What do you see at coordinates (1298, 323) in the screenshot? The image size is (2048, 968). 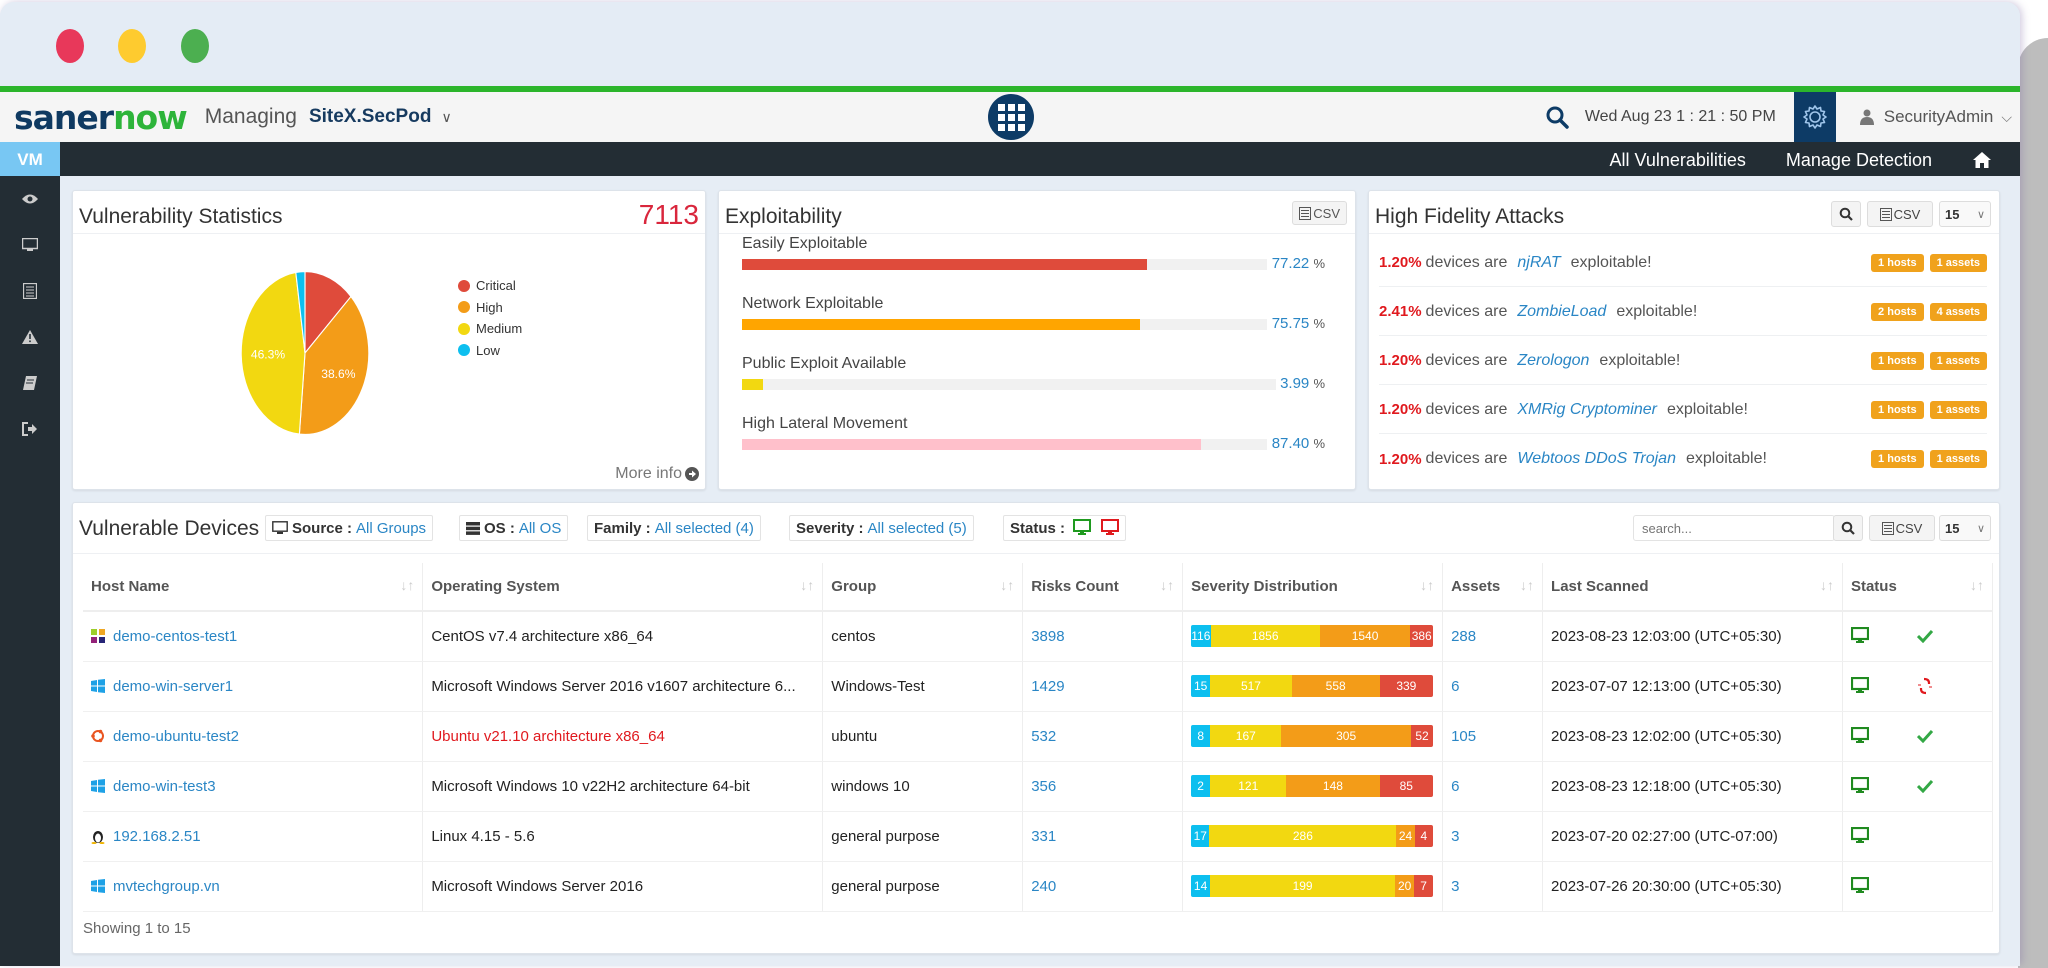 I see `exploitability-value: 75.75 %` at bounding box center [1298, 323].